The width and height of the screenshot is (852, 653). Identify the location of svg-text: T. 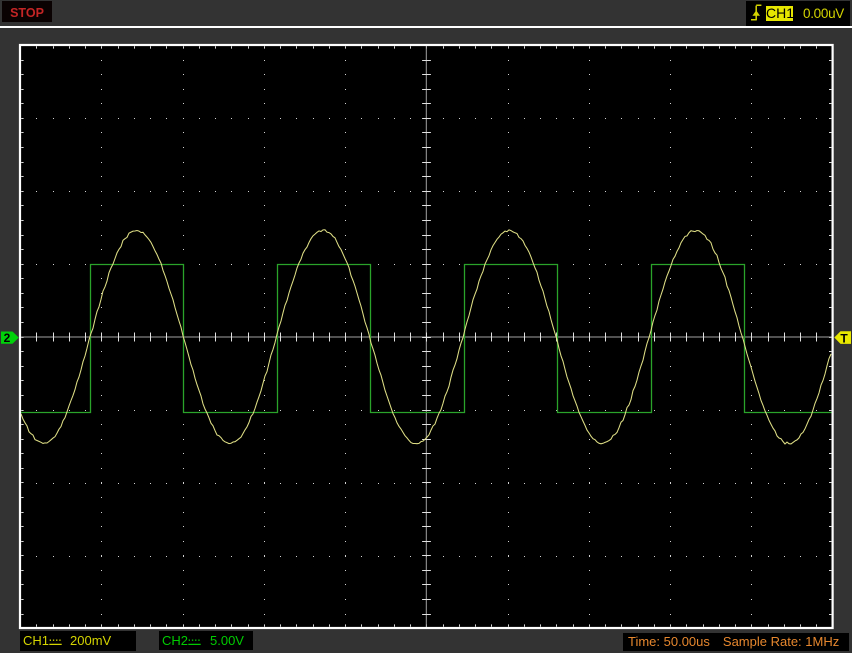
(844, 339).